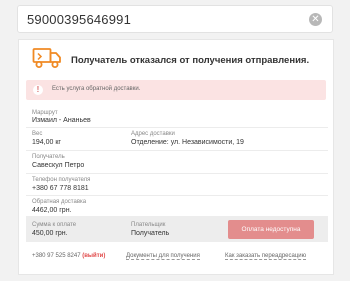  What do you see at coordinates (45, 113) in the screenshot?
I see `route-label: Маршрут` at bounding box center [45, 113].